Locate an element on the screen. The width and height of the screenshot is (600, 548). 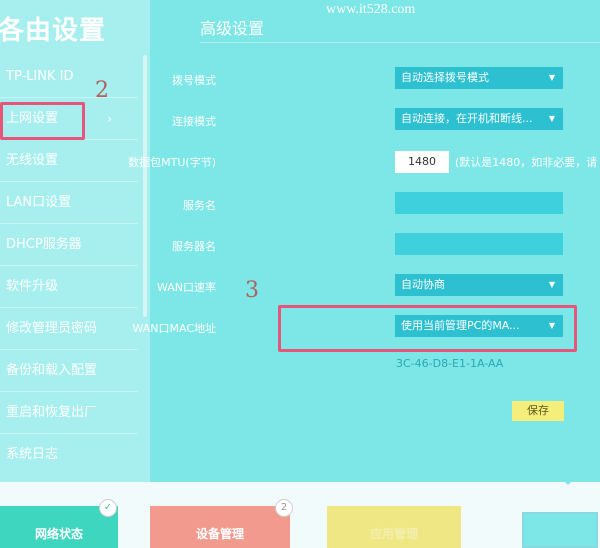
sidebar-item-label: 系统日志 is located at coordinates (32, 454).